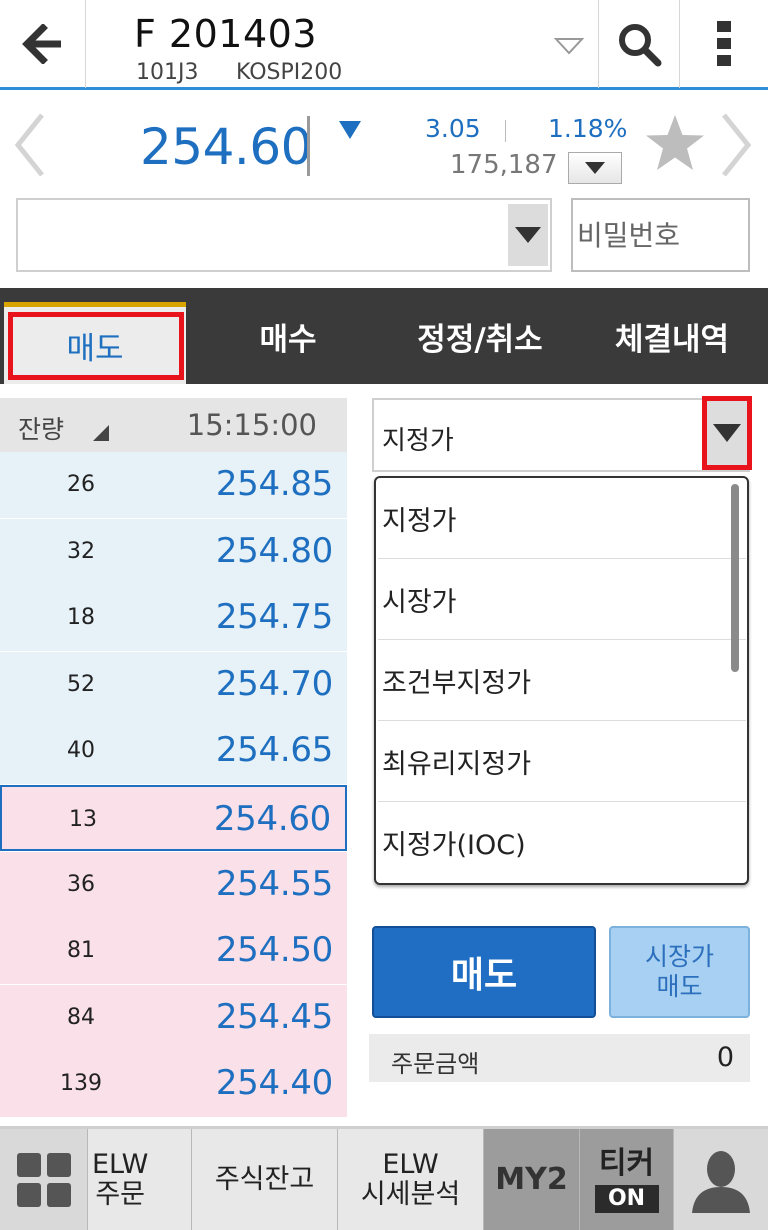 The height and width of the screenshot is (1230, 768). Describe the element at coordinates (274, 750) in the screenshot. I see `orderbook-price: 254.65` at that location.